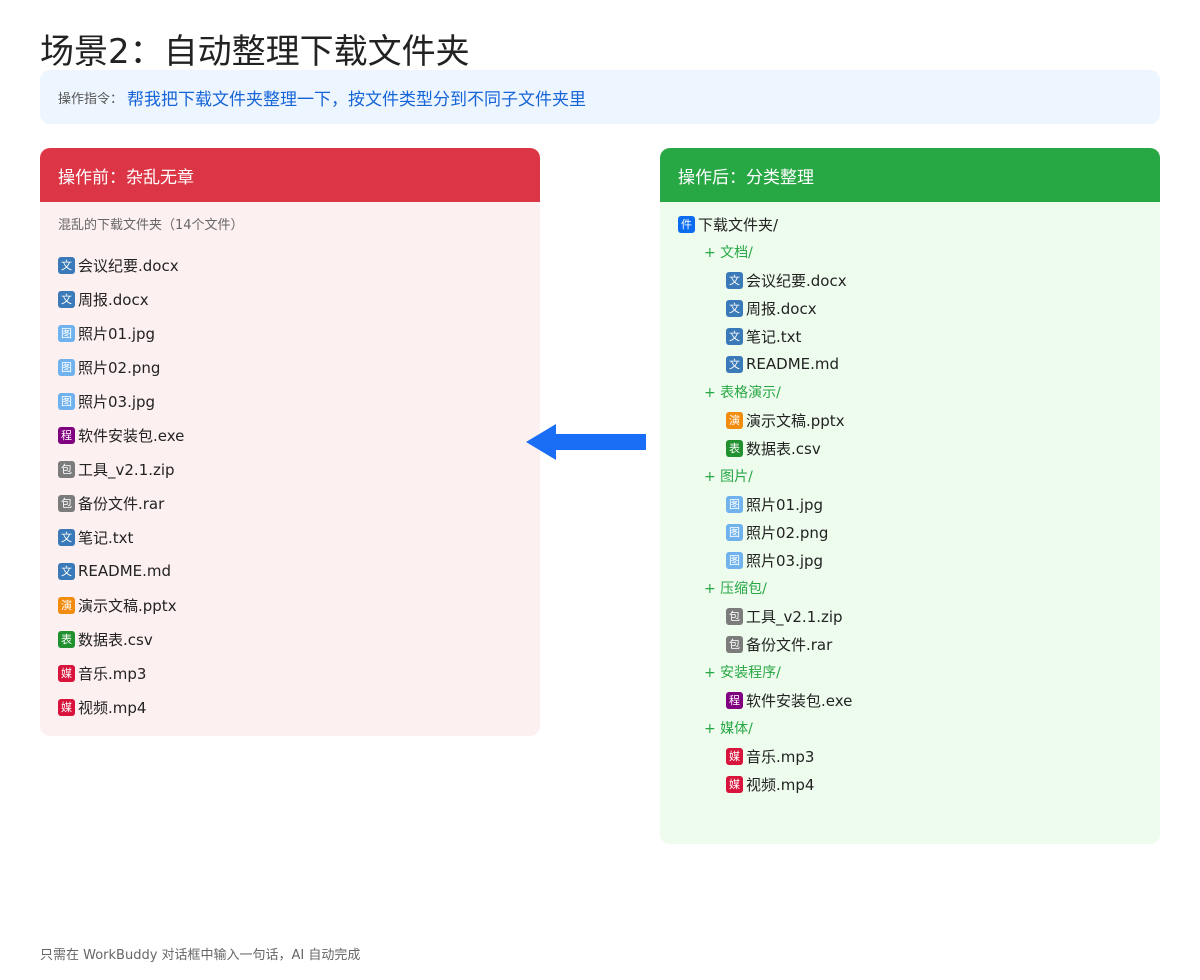 The height and width of the screenshot is (980, 1200). I want to click on root-folder: 件下载文件夹/, so click(910, 224).